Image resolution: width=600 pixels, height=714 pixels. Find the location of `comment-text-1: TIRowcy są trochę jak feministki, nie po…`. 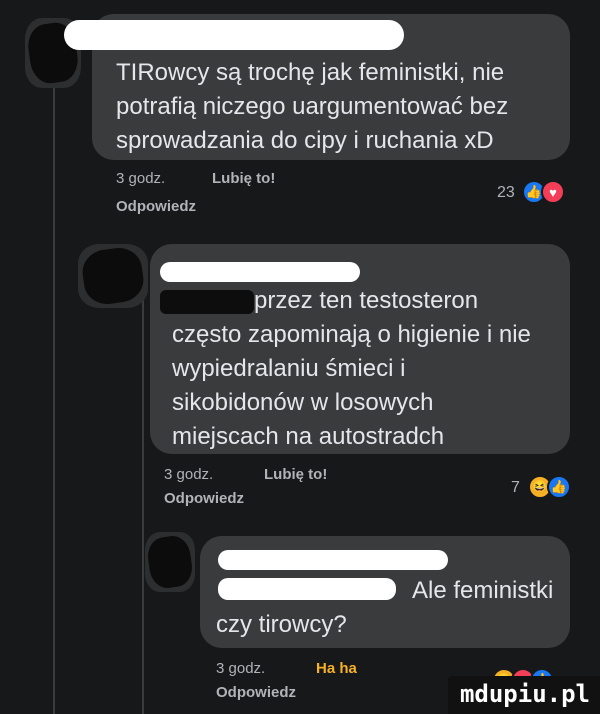

comment-text-1: TIRowcy są trochę jak feministki, nie po… is located at coordinates (312, 106).